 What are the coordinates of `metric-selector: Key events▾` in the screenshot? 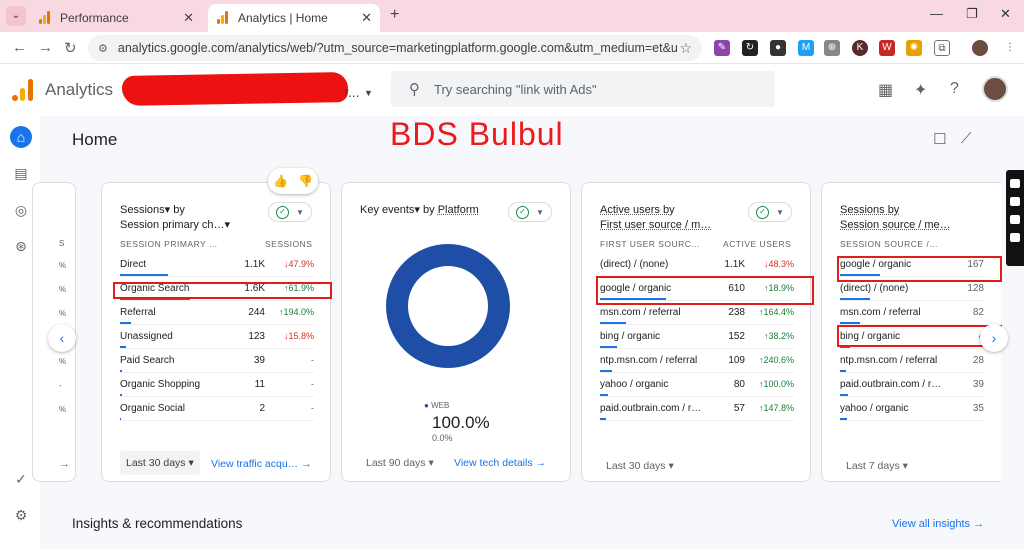 It's located at (390, 210).